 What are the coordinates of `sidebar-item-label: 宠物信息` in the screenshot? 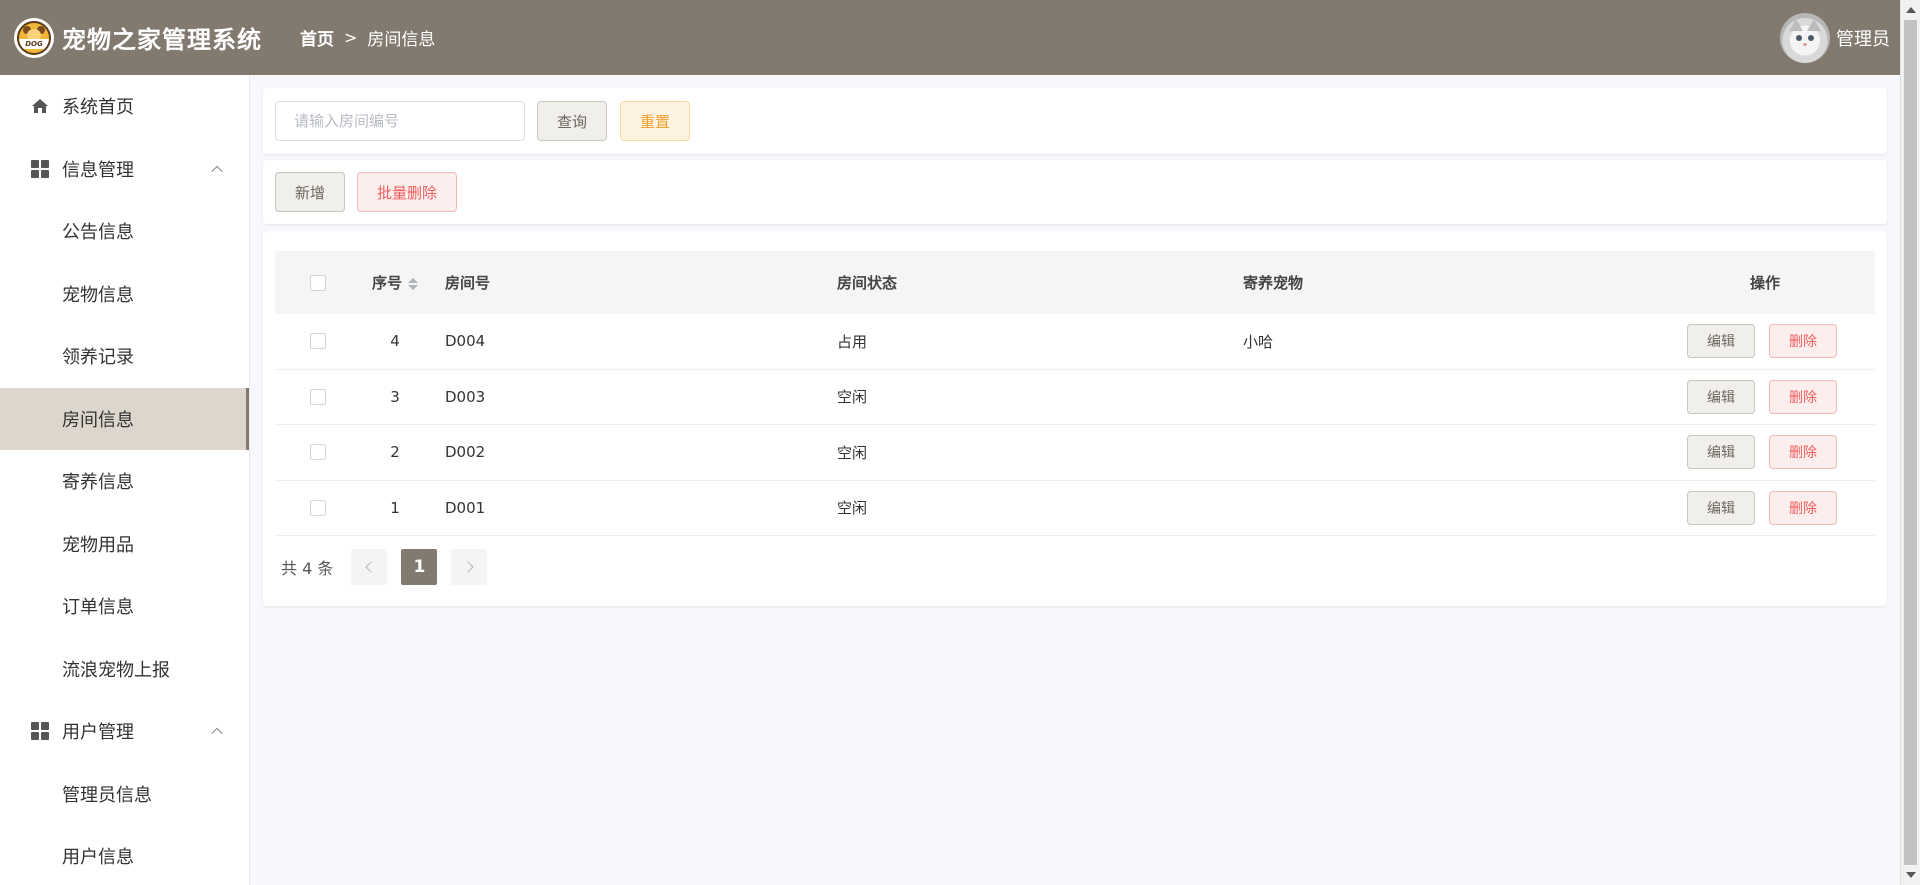 It's located at (98, 295).